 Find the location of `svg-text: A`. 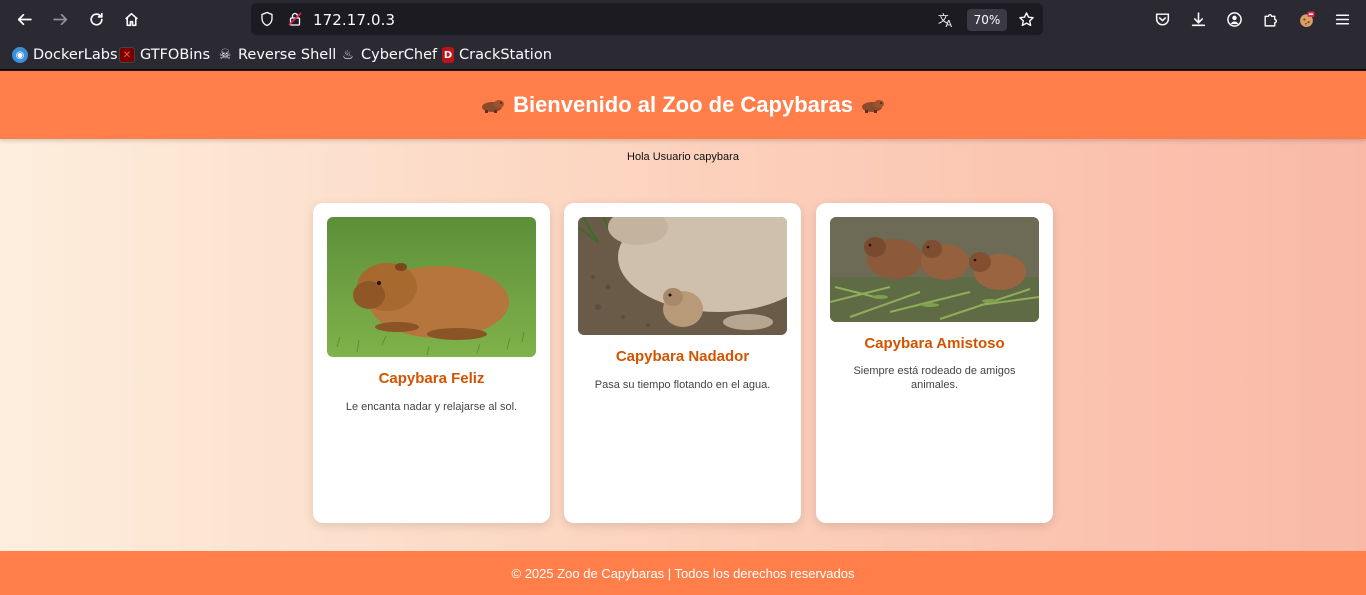

svg-text: A is located at coordinates (948, 22).